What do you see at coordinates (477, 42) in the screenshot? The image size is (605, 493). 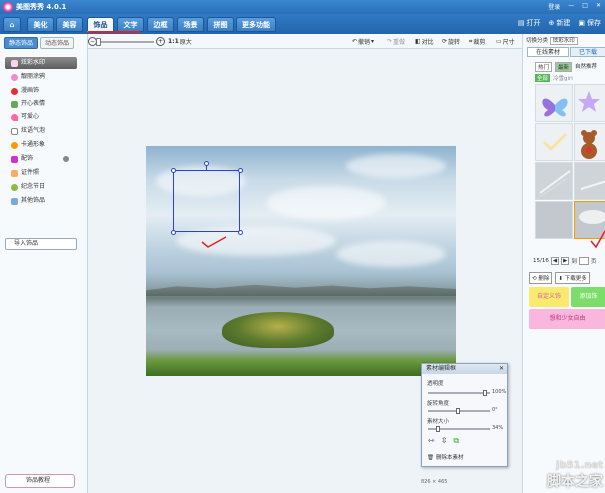 I see `crop-button: ⌗ 裁剪` at bounding box center [477, 42].